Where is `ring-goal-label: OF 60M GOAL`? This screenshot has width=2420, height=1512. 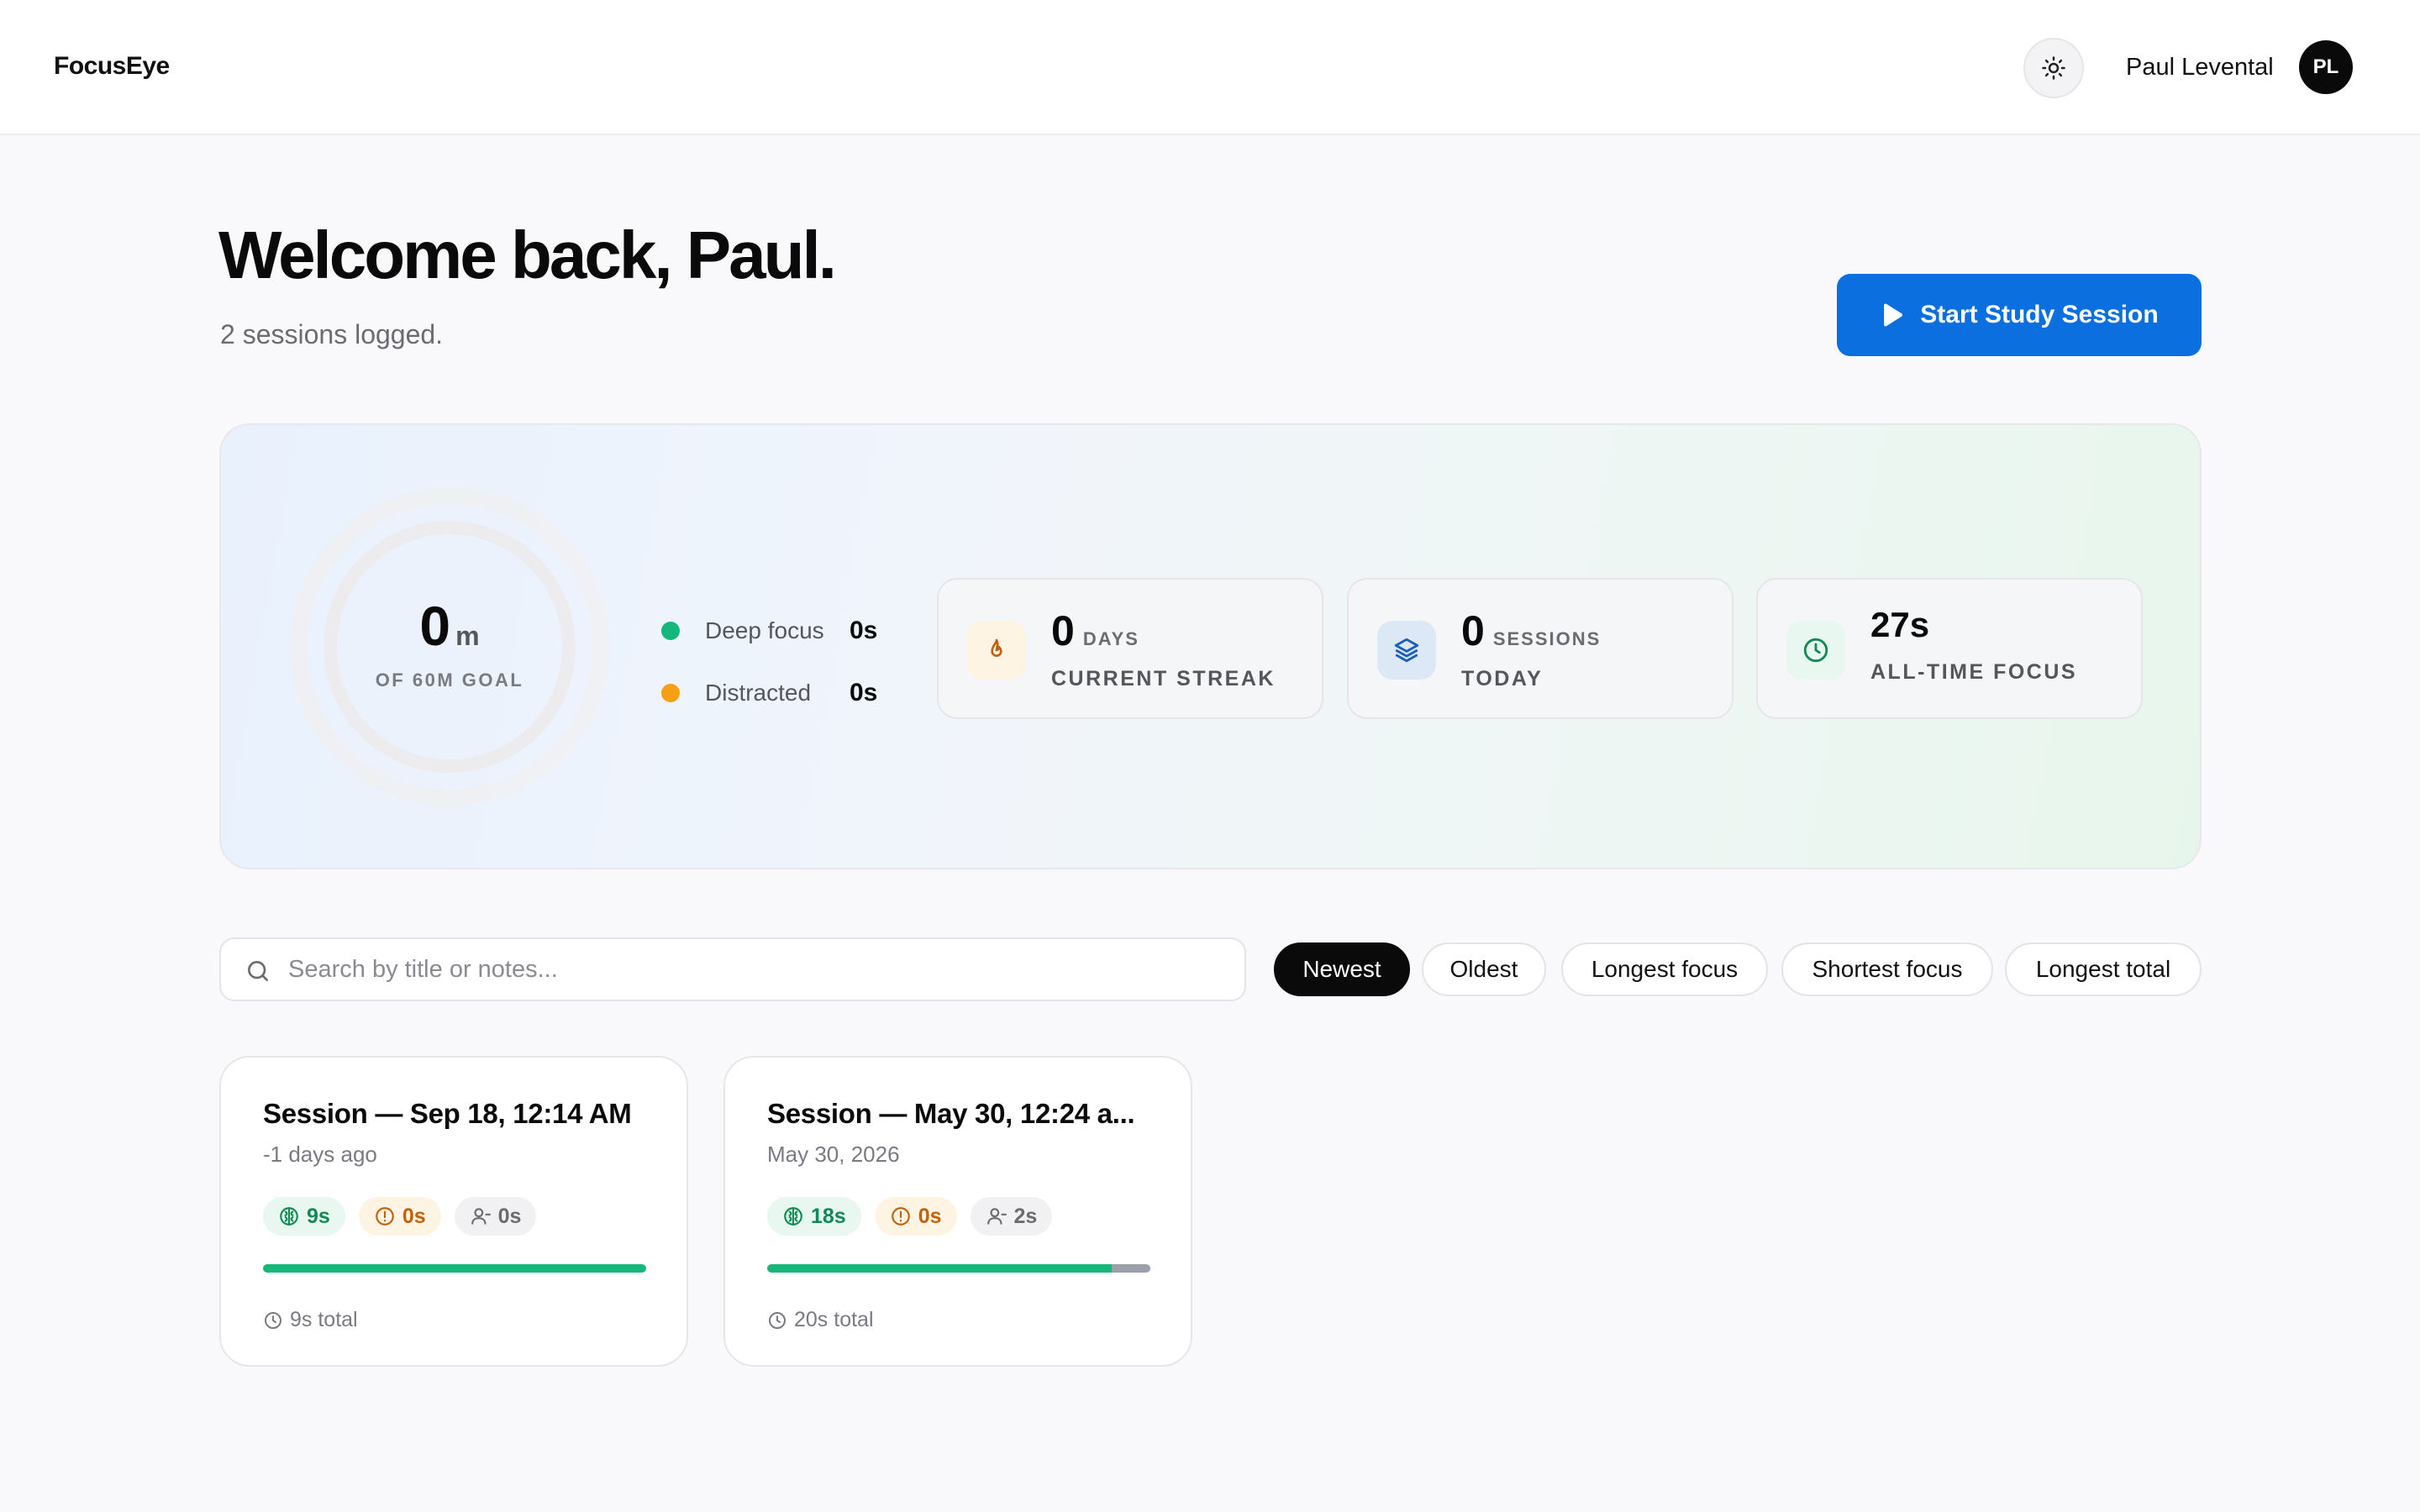 ring-goal-label: OF 60M GOAL is located at coordinates (450, 679).